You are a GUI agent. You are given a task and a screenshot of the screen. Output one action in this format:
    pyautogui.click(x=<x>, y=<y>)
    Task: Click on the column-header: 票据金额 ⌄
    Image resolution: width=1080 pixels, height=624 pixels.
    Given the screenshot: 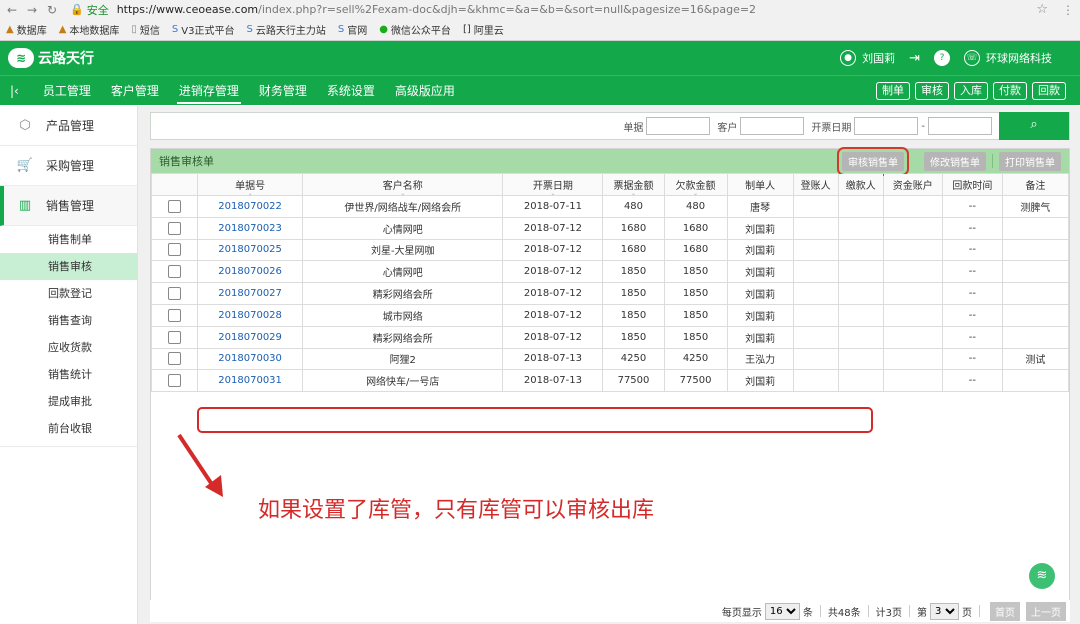 What is the action you would take?
    pyautogui.click(x=633, y=184)
    